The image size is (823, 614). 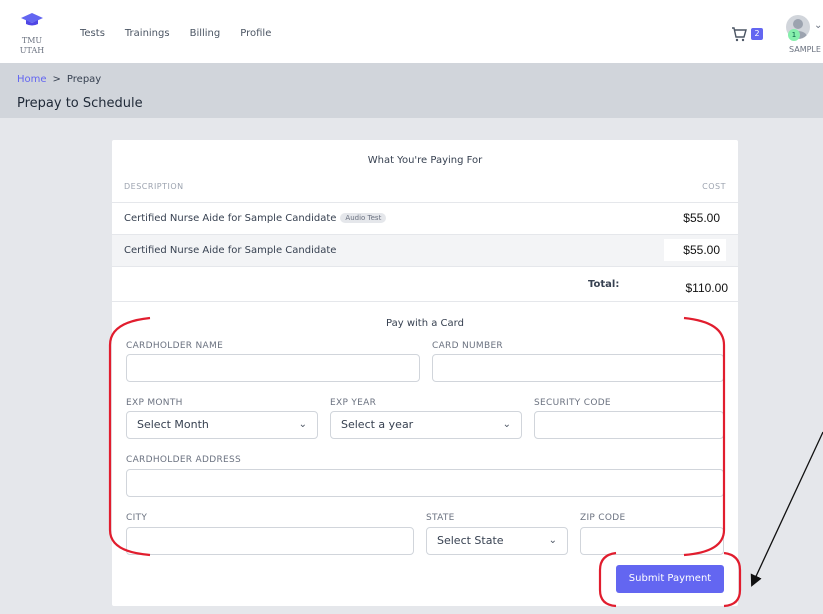 What do you see at coordinates (629, 425) in the screenshot?
I see `security-code-input` at bounding box center [629, 425].